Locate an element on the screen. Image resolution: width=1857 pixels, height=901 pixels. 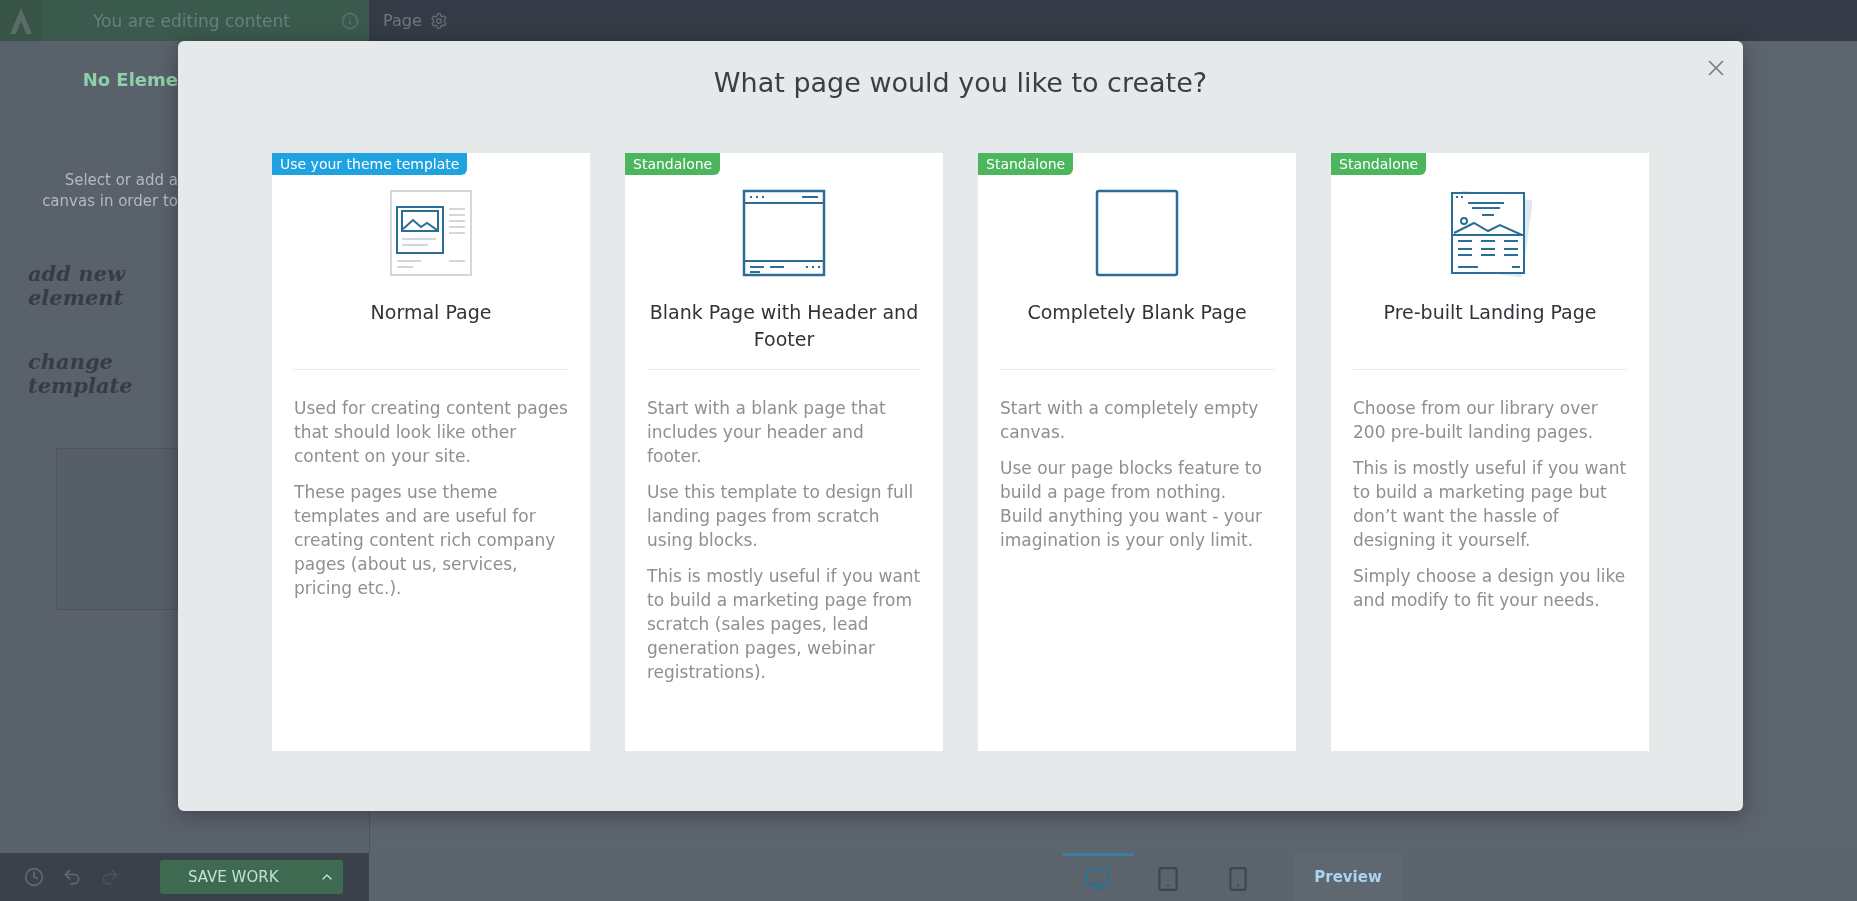
landing-page-icon is located at coordinates (1490, 233).